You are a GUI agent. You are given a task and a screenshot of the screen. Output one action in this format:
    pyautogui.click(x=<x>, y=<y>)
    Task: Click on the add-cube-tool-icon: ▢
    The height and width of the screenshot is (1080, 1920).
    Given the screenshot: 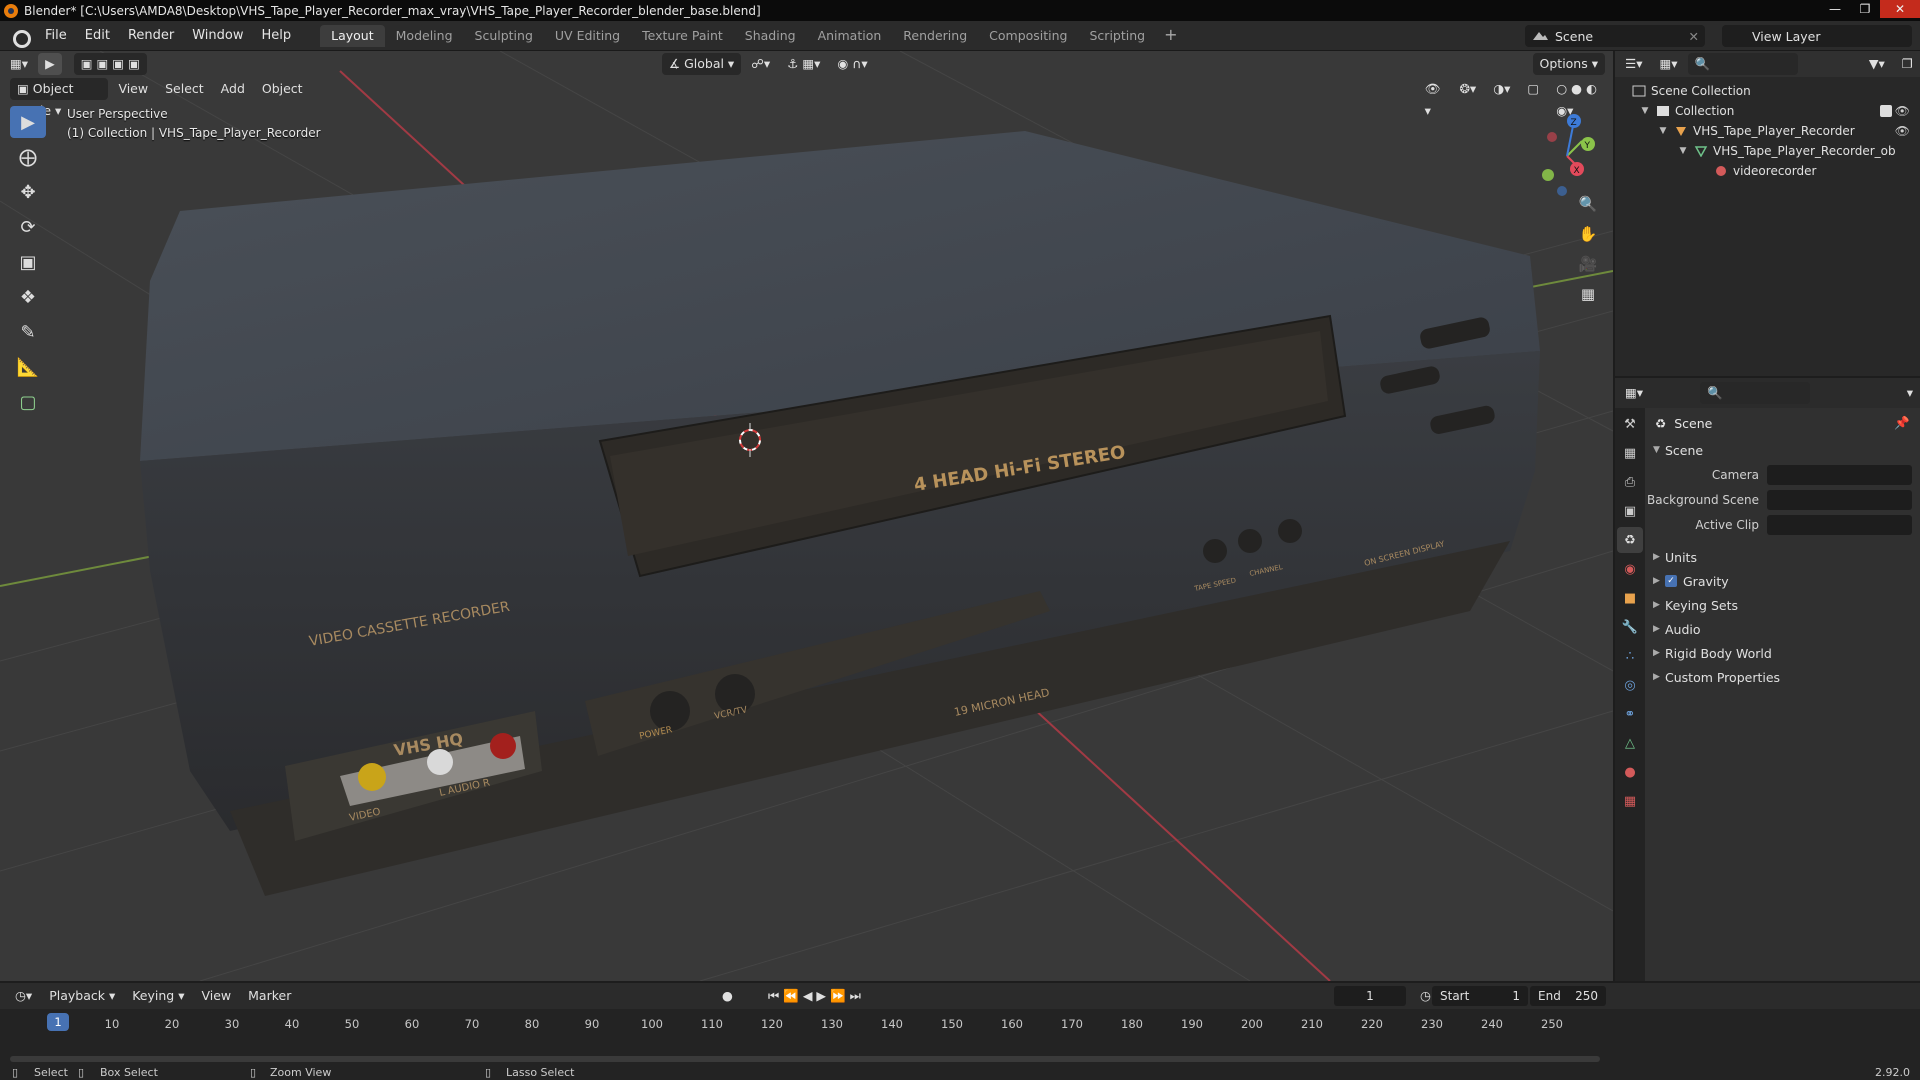 What is the action you would take?
    pyautogui.click(x=28, y=402)
    